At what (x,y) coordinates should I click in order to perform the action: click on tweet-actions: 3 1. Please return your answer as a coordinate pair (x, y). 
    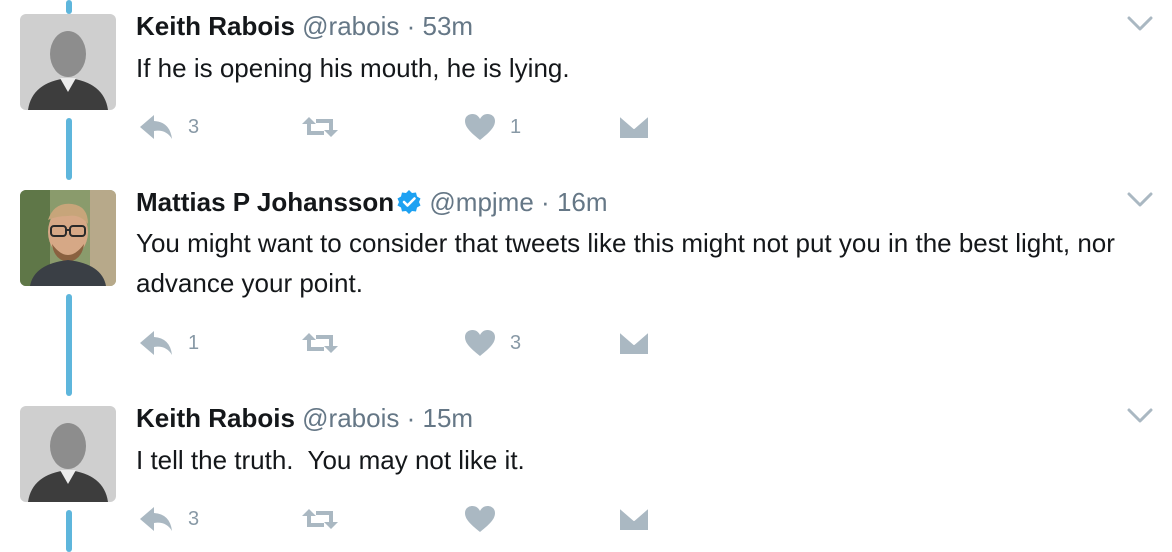
    Looking at the image, I should click on (416, 127).